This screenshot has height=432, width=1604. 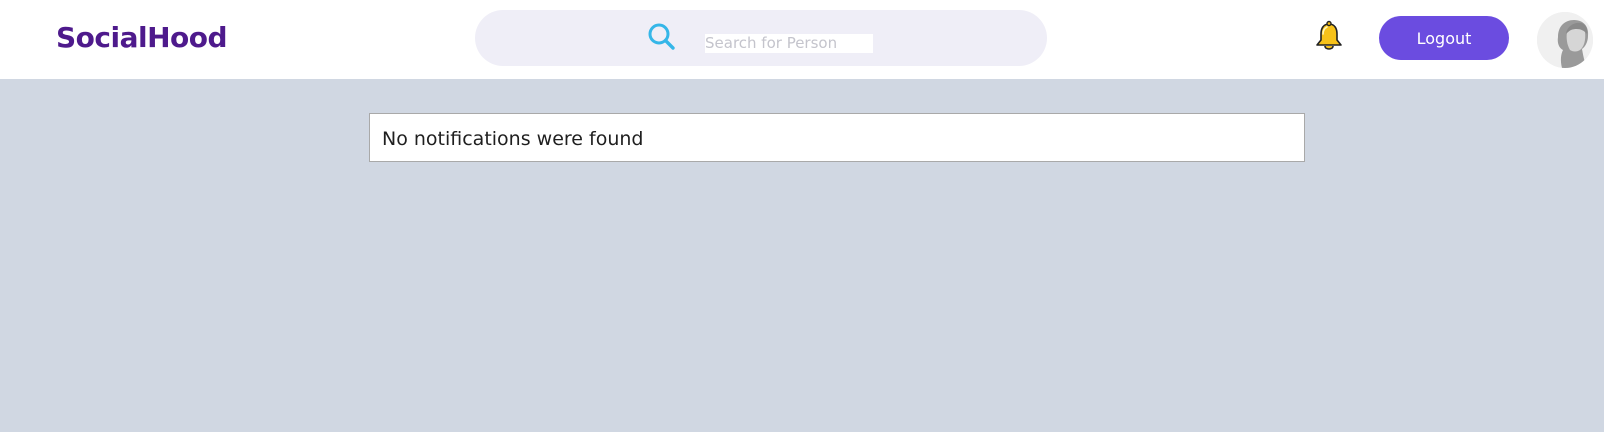 What do you see at coordinates (1444, 38) in the screenshot?
I see `logout-button: Logout` at bounding box center [1444, 38].